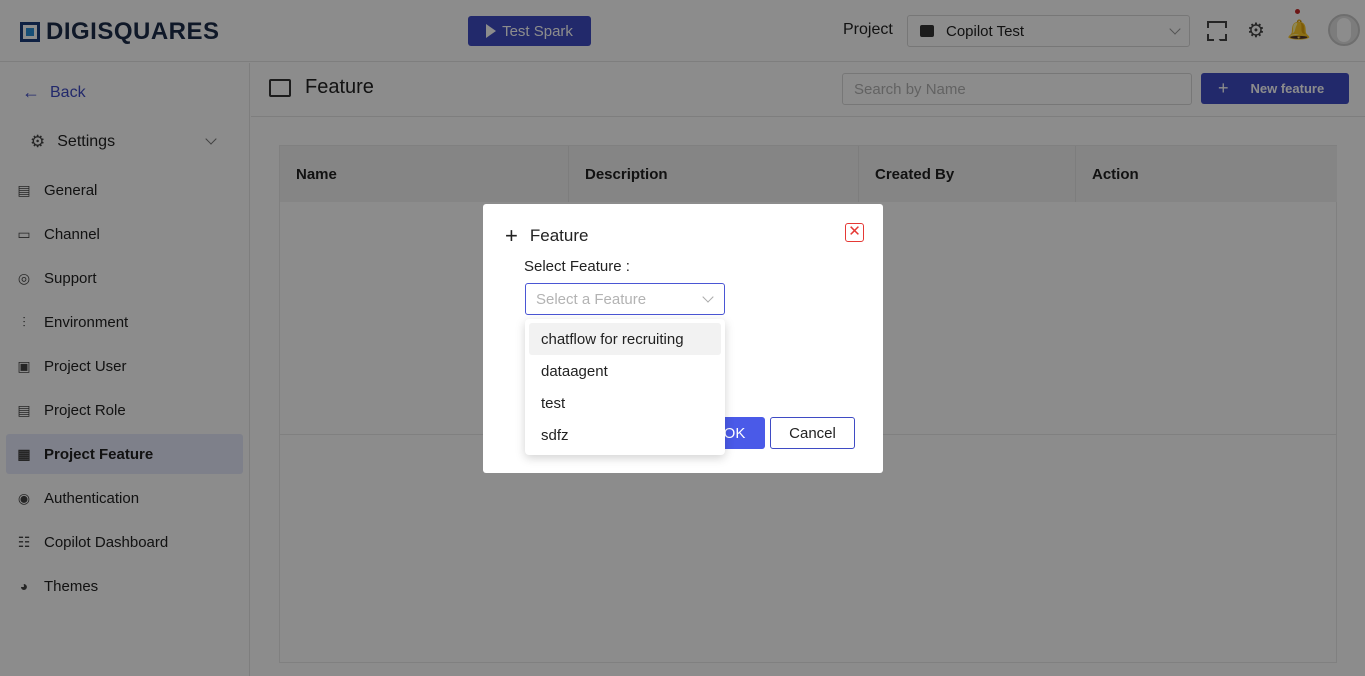 Image resolution: width=1365 pixels, height=676 pixels. I want to click on feature-dropdown: chatflow for recruiting dataagent test sdfz, so click(625, 387).